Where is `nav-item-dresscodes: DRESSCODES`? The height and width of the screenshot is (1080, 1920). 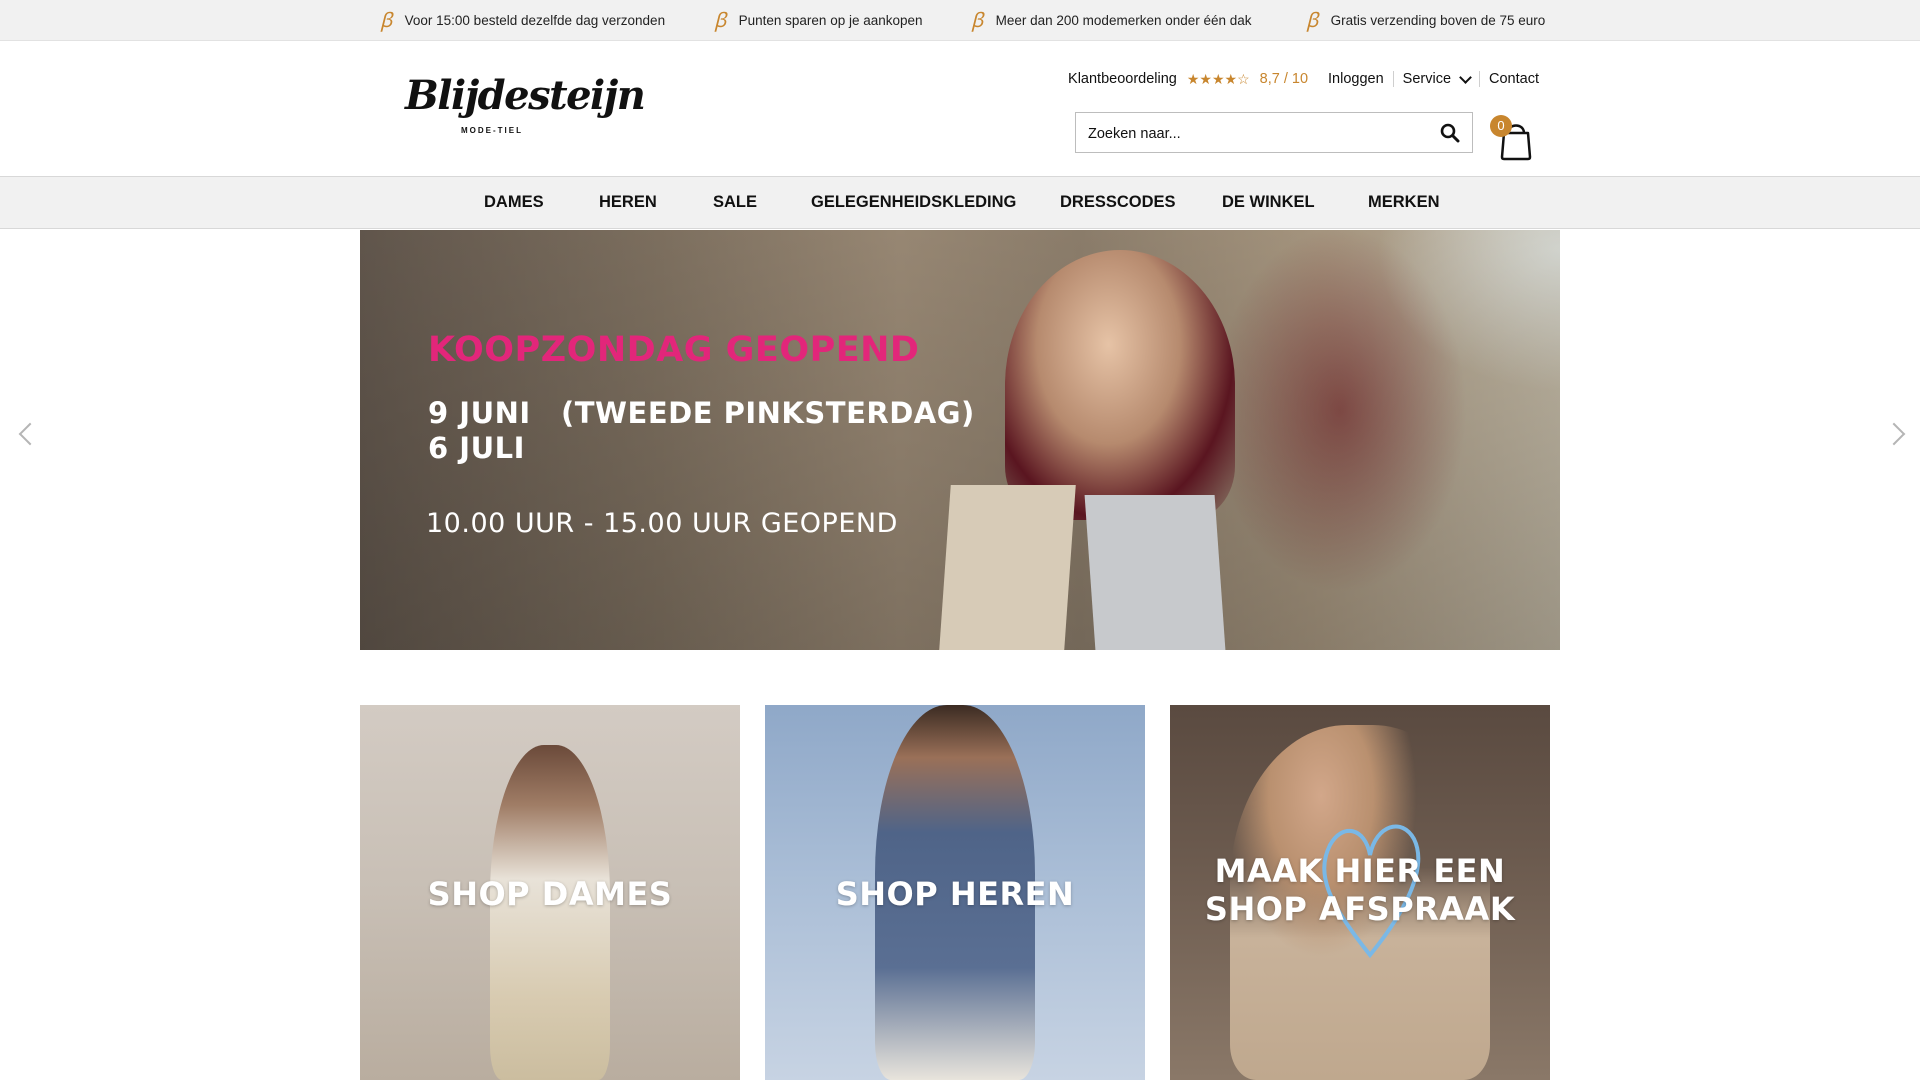 nav-item-dresscodes: DRESSCODES is located at coordinates (1118, 202).